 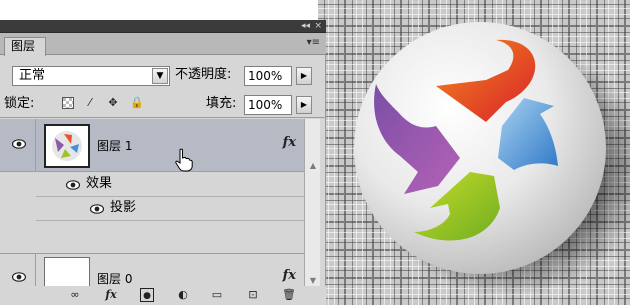 What do you see at coordinates (221, 103) in the screenshot?
I see `fill-label: 填充:` at bounding box center [221, 103].